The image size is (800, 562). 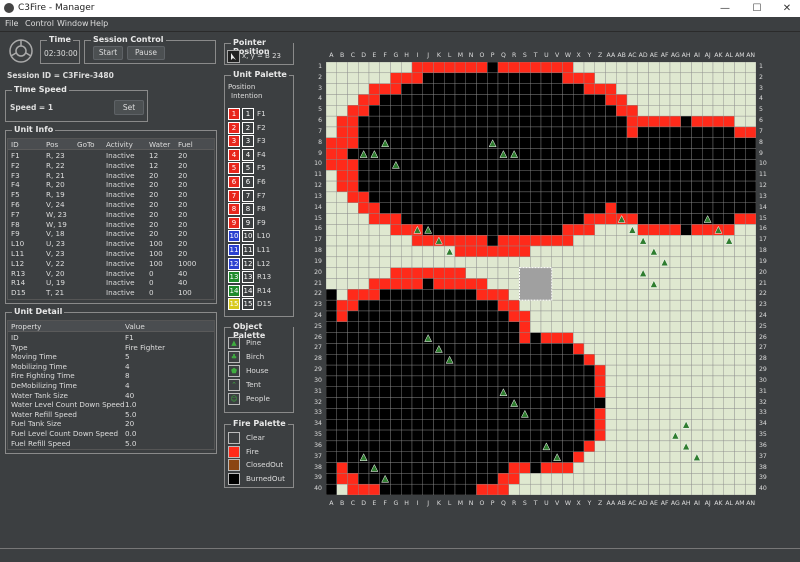 What do you see at coordinates (248, 304) in the screenshot?
I see `unit-intention-marker: 15` at bounding box center [248, 304].